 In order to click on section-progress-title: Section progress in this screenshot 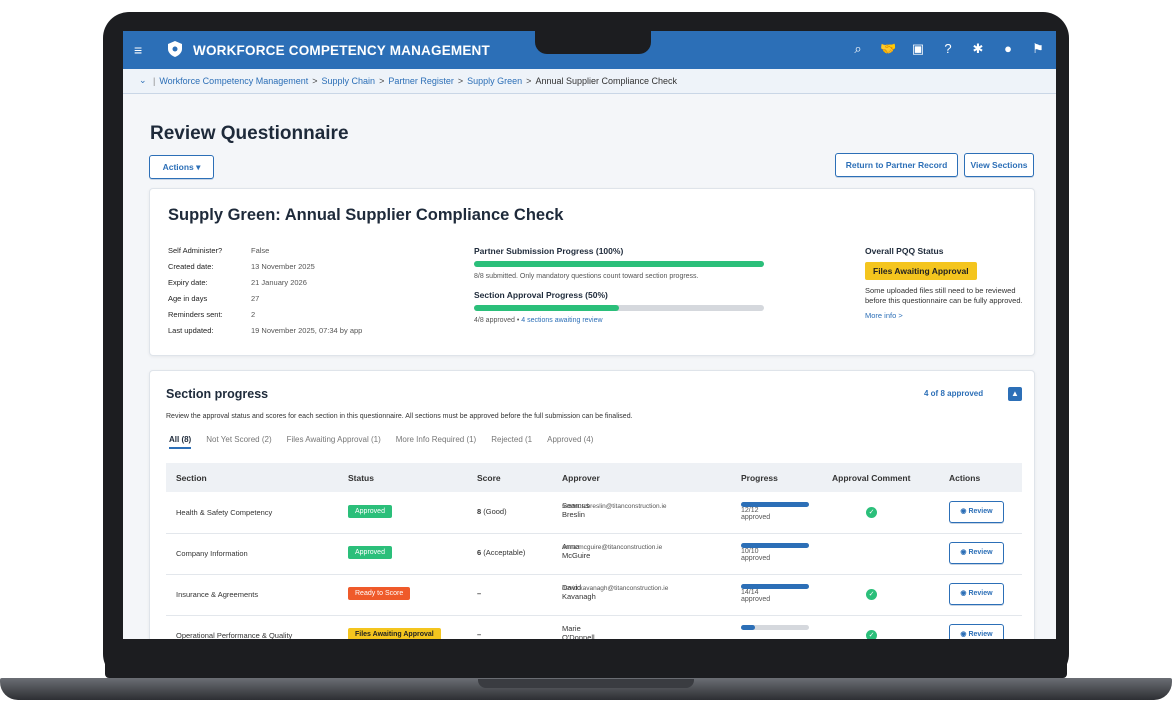, I will do `click(217, 394)`.